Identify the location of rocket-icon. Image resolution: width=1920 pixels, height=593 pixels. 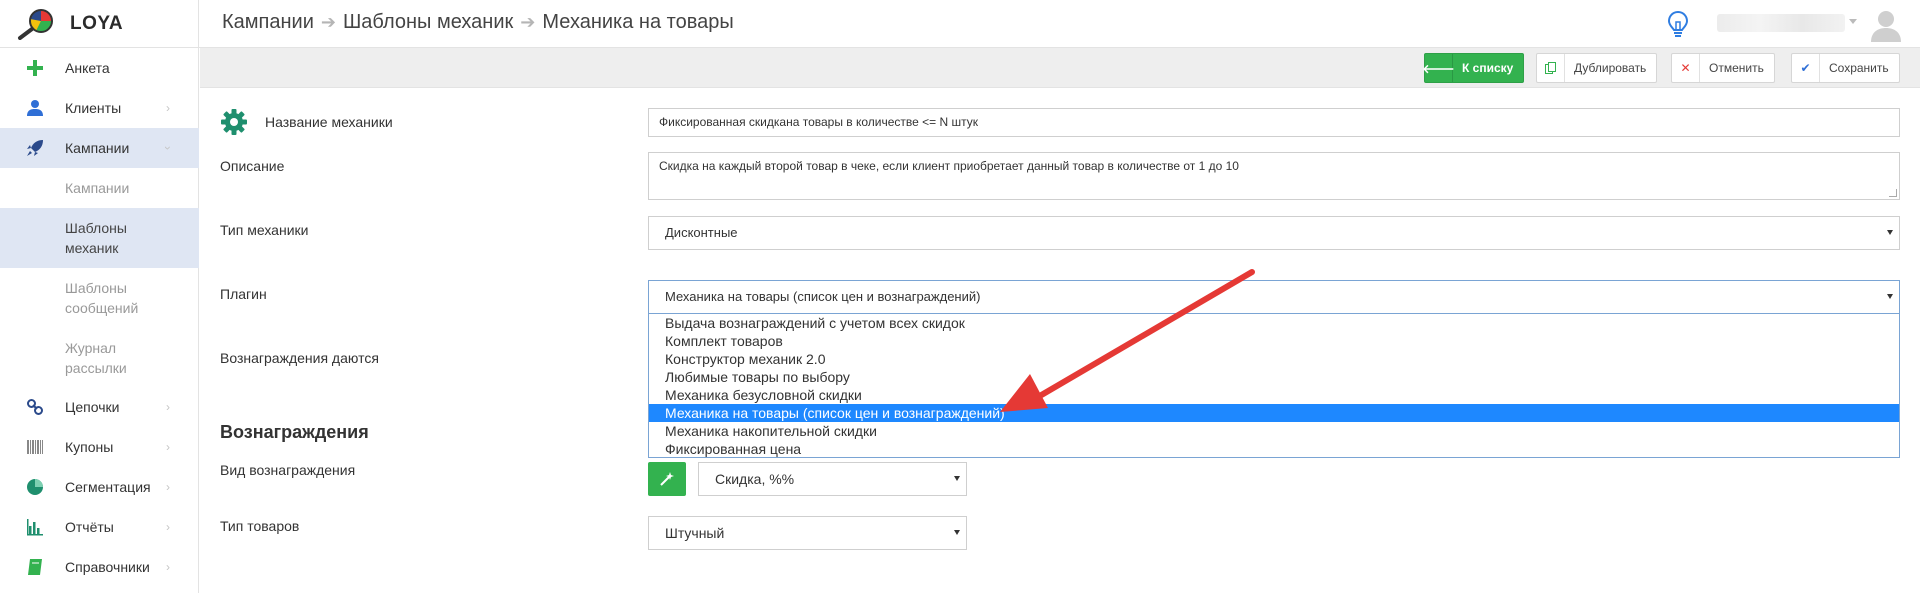
(35, 148).